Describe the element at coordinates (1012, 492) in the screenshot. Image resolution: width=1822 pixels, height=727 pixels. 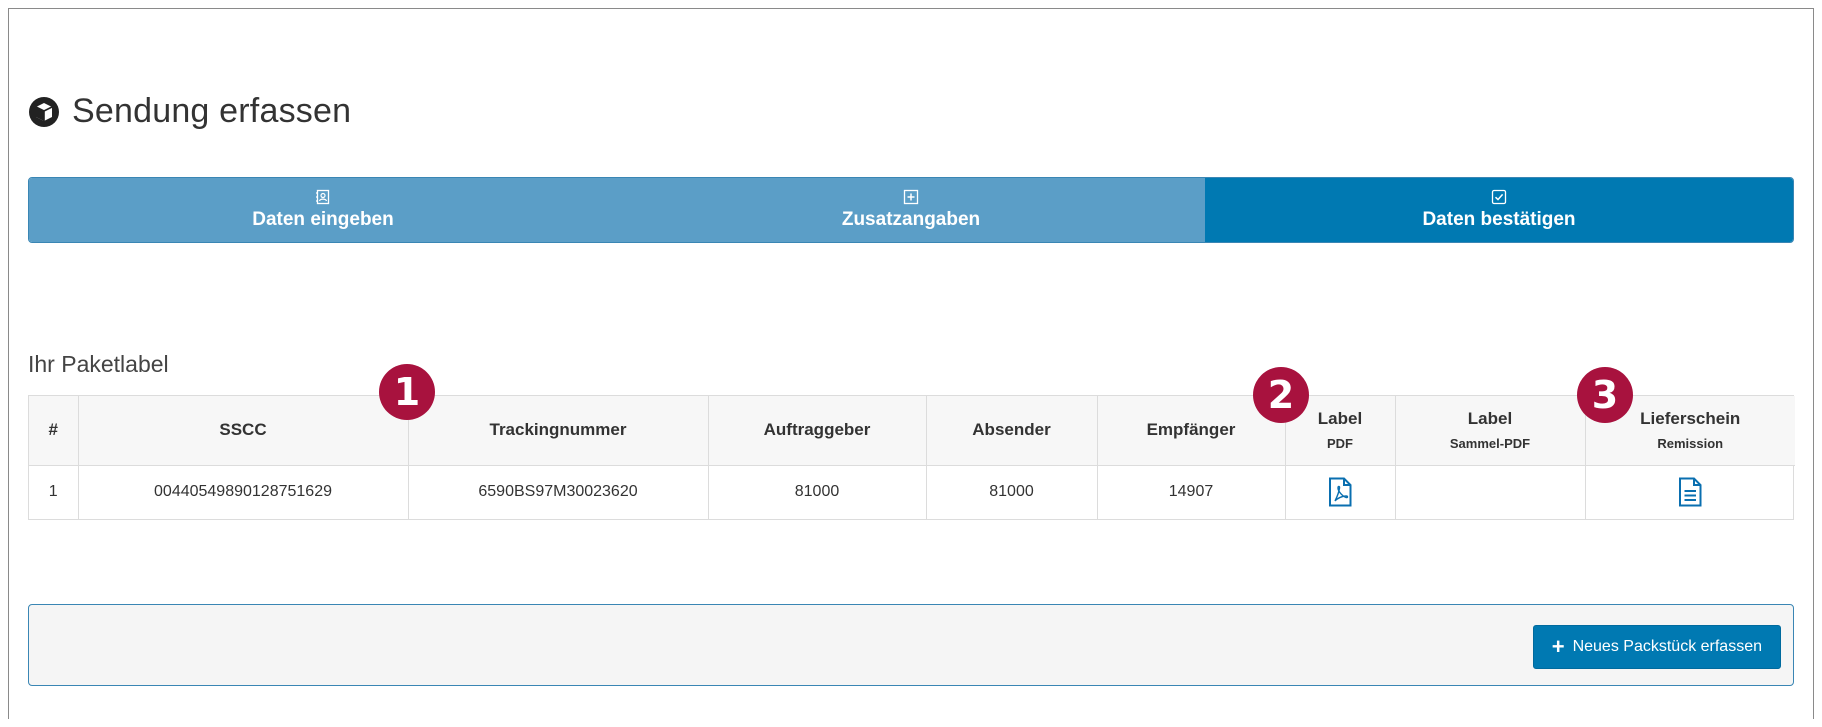
I see `cell-sender: 81000` at that location.